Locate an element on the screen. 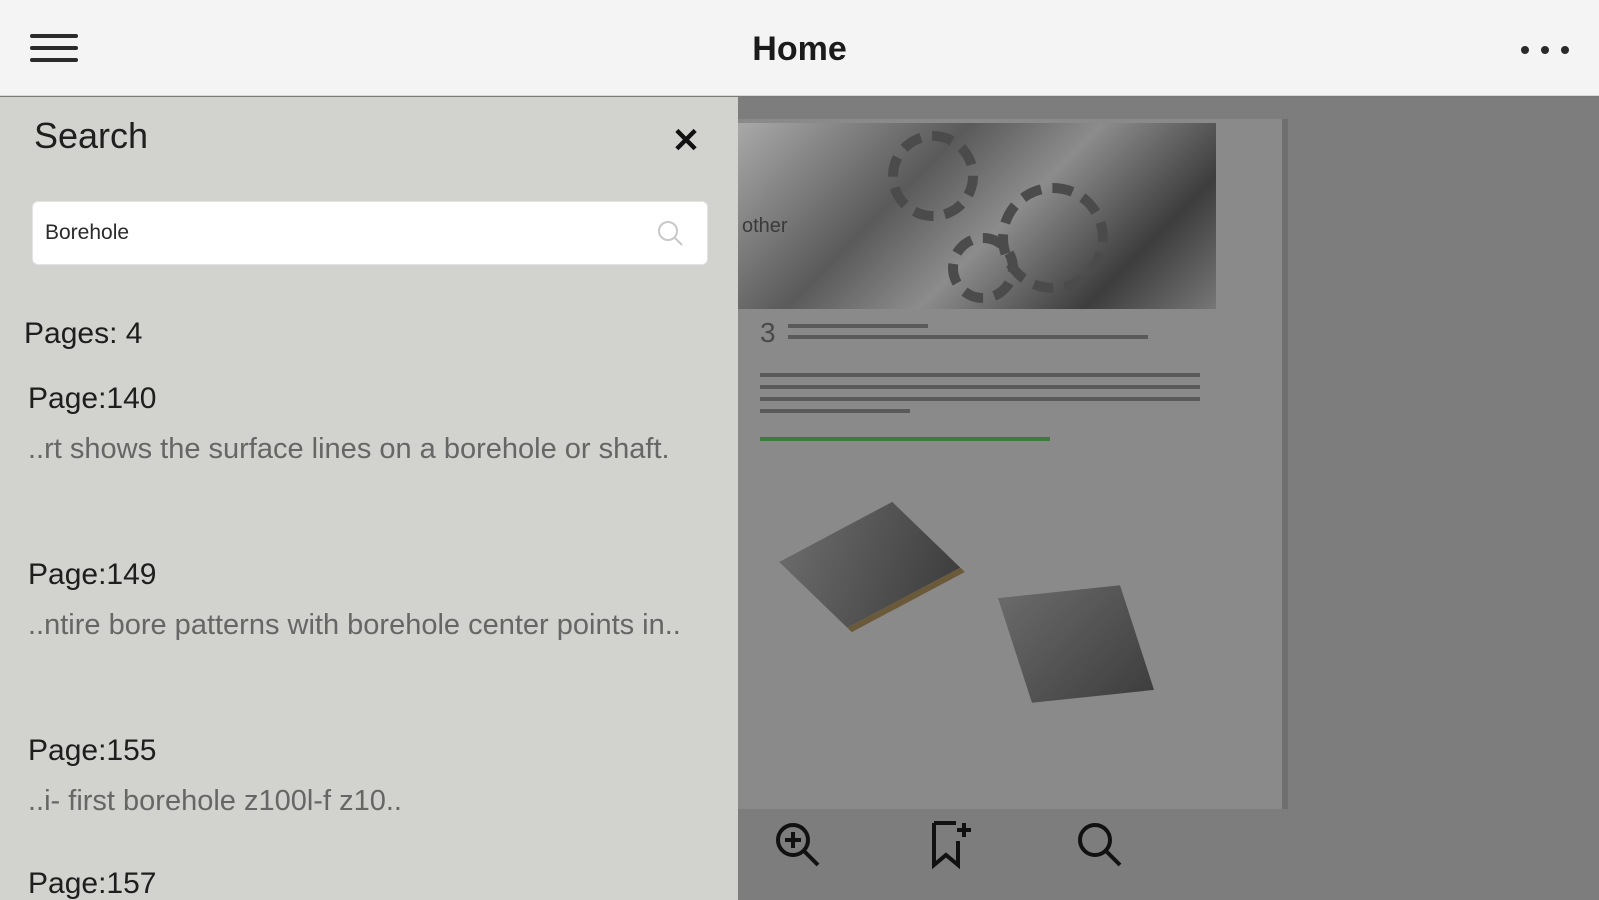  result-page-label: Page:140 is located at coordinates (92, 398).